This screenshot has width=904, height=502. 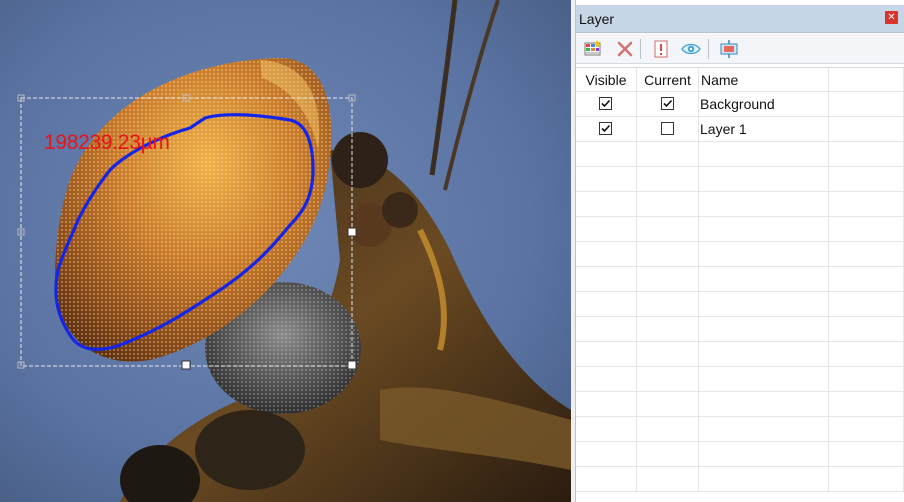 I want to click on toggle-visibility-icon, so click(x=691, y=49).